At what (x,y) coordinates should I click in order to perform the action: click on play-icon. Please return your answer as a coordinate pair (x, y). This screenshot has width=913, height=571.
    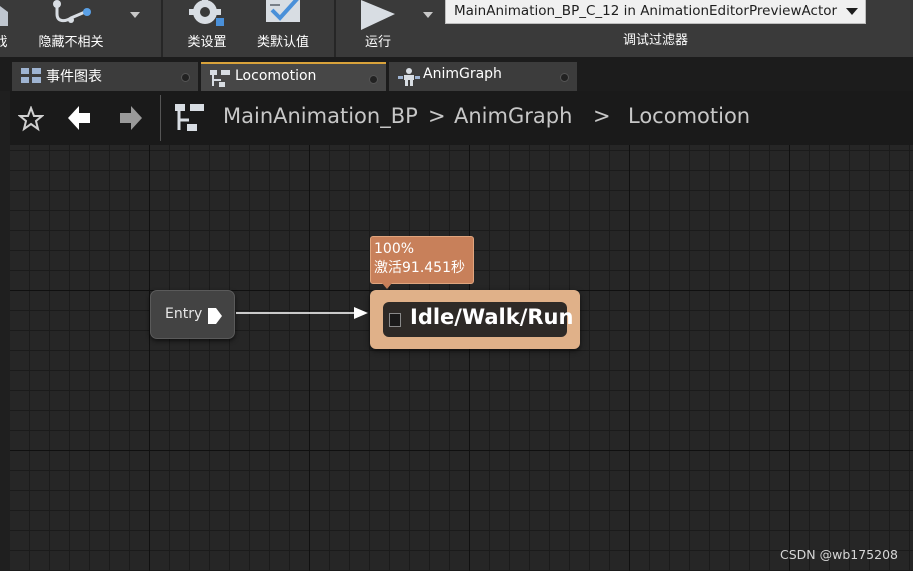
    Looking at the image, I should click on (378, 15).